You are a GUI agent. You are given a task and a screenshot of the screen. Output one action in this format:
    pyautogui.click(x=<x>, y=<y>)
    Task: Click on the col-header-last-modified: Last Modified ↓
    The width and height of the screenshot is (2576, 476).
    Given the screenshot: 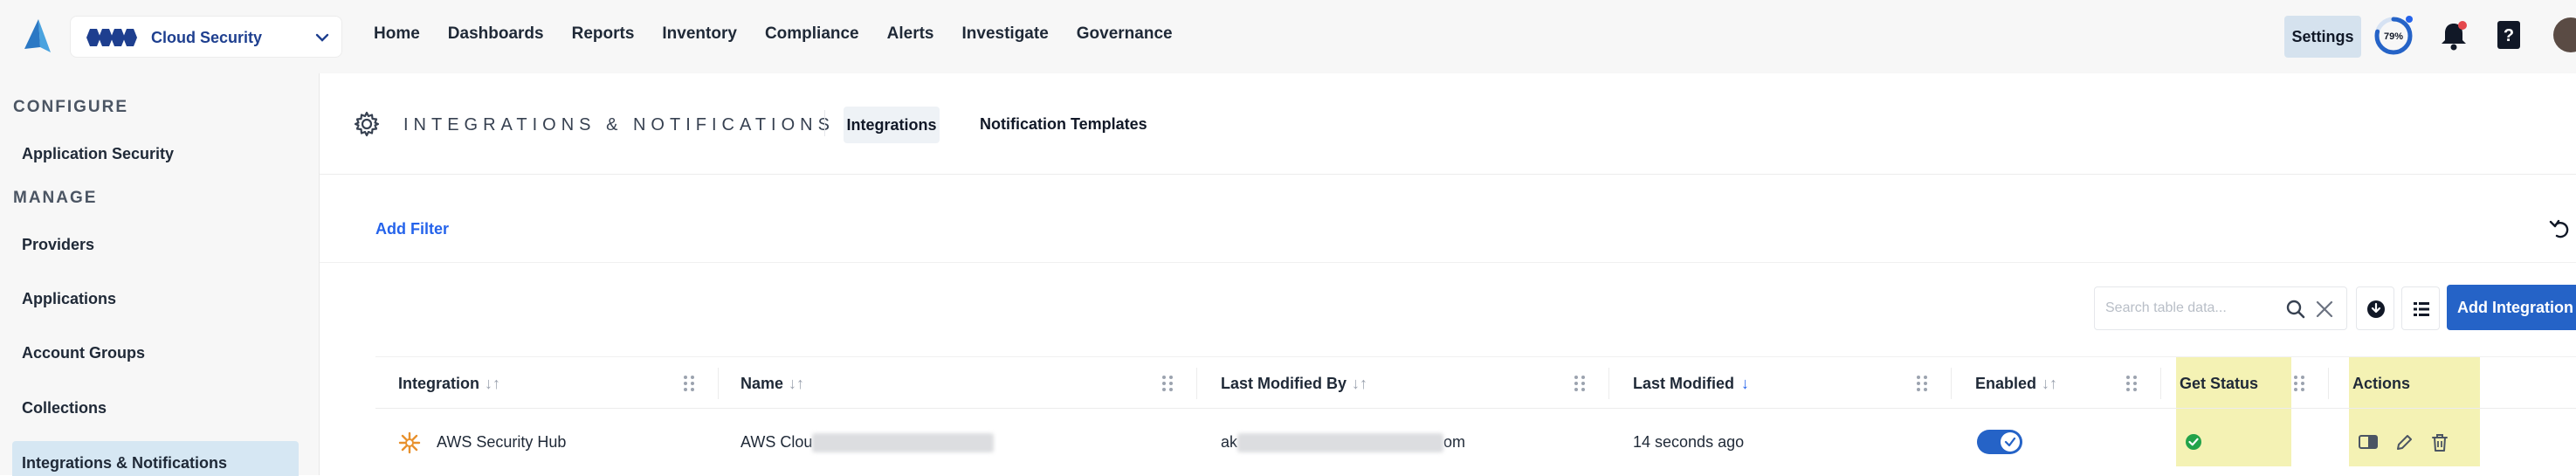 What is the action you would take?
    pyautogui.click(x=1691, y=383)
    